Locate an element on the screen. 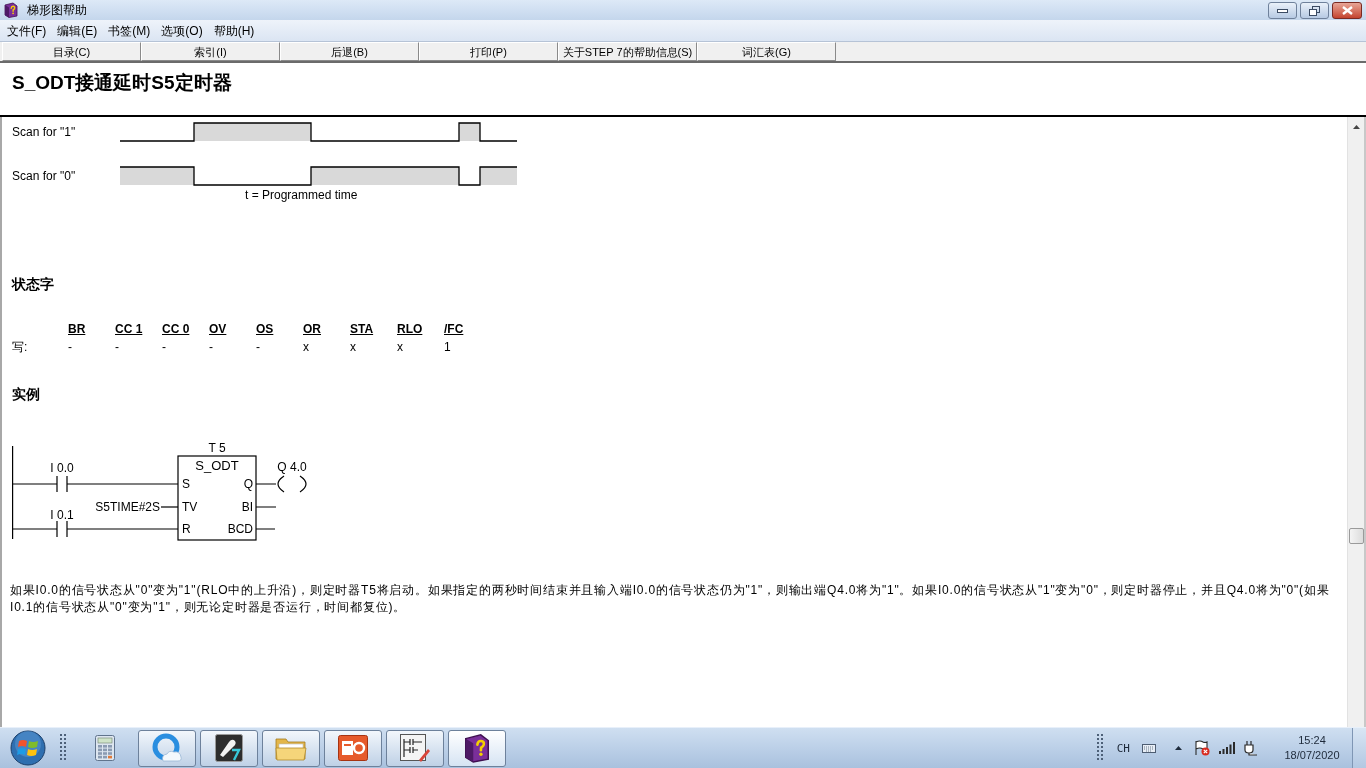 The height and width of the screenshot is (768, 1366). start-button is located at coordinates (28, 748).